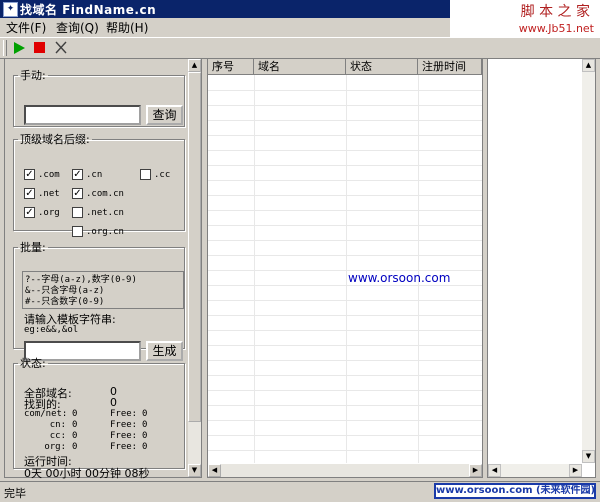  What do you see at coordinates (33, 75) in the screenshot?
I see `manual-legend: 手动:` at bounding box center [33, 75].